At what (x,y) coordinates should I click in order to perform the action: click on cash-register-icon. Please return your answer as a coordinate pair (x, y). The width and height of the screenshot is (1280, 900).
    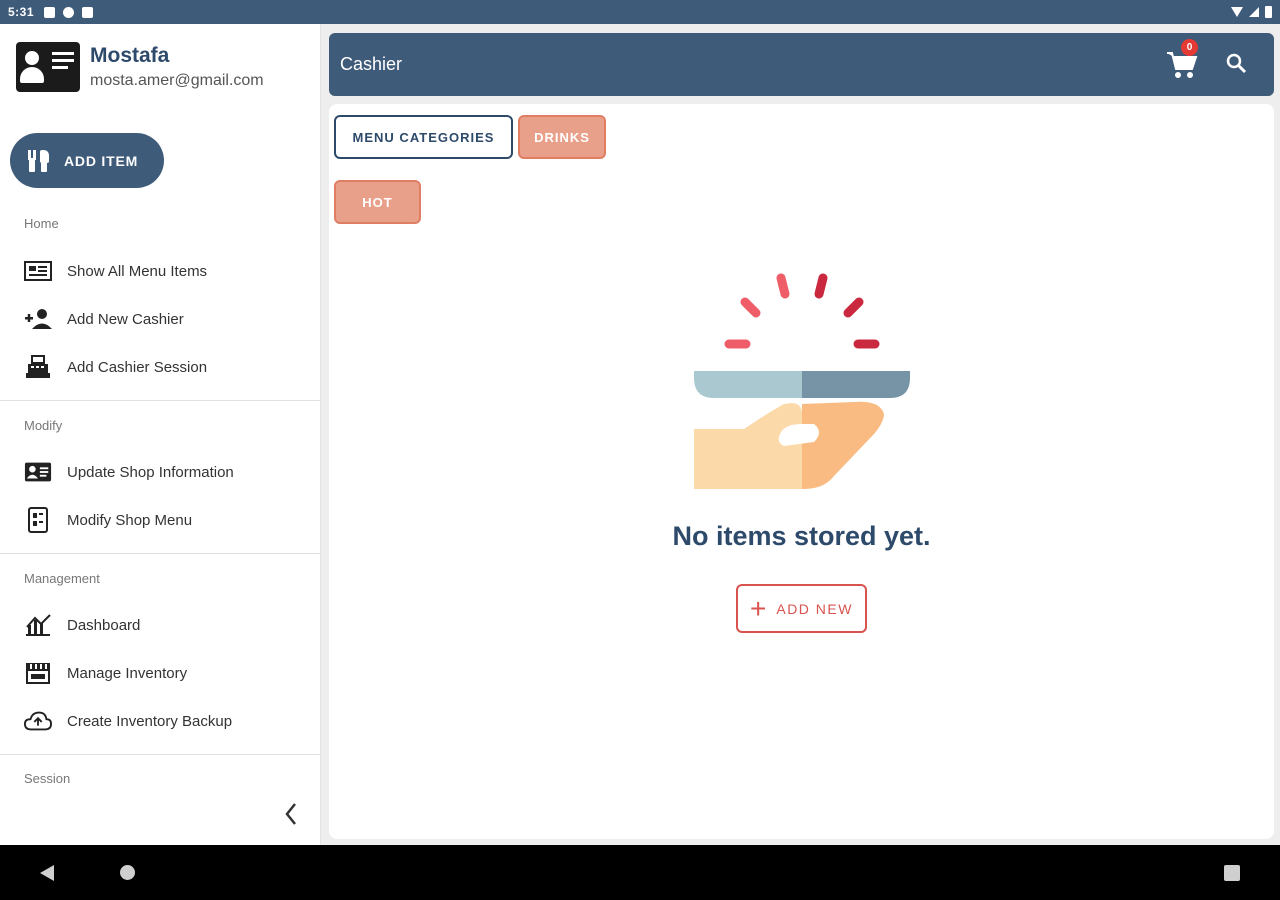
    Looking at the image, I should click on (38, 367).